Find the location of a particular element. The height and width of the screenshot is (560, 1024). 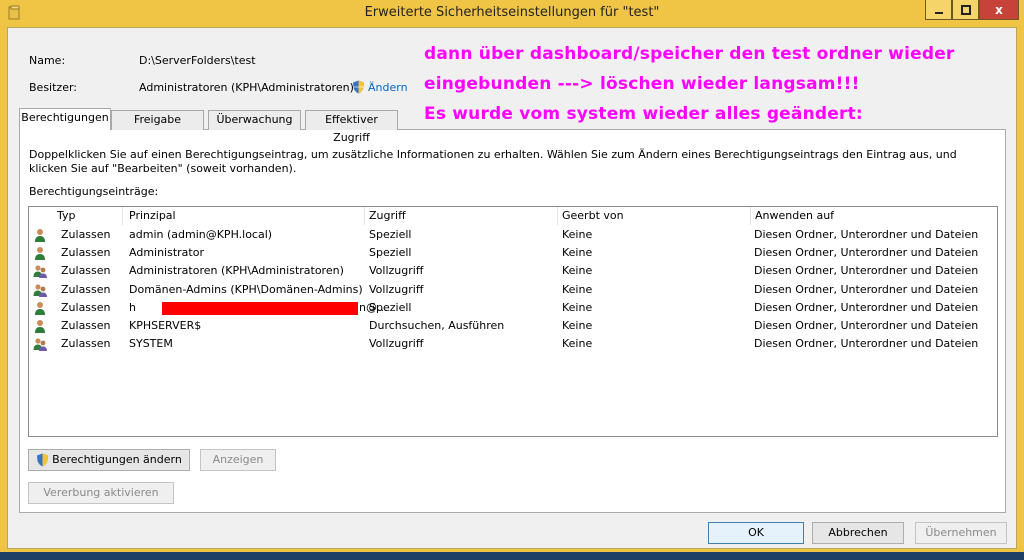

cell-access: Durchsuchen, Ausführen is located at coordinates (437, 325).